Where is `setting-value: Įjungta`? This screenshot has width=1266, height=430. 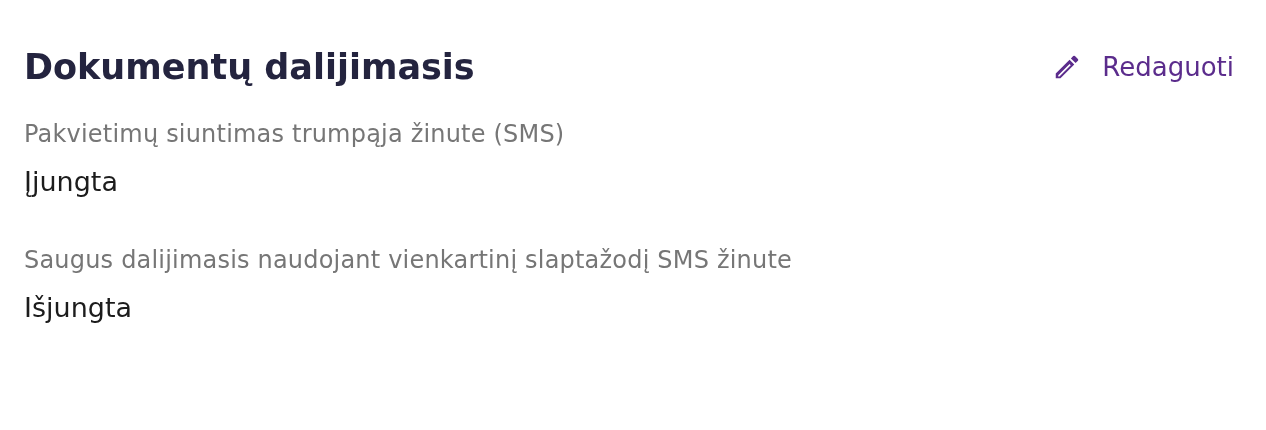
setting-value: Įjungta is located at coordinates (71, 182).